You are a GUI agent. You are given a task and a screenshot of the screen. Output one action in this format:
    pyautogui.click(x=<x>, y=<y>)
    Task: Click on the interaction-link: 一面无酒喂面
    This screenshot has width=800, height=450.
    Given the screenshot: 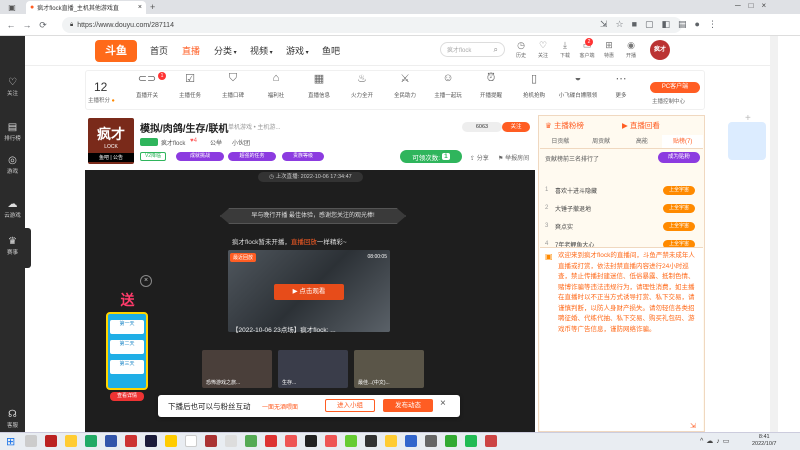 What is the action you would take?
    pyautogui.click(x=280, y=406)
    